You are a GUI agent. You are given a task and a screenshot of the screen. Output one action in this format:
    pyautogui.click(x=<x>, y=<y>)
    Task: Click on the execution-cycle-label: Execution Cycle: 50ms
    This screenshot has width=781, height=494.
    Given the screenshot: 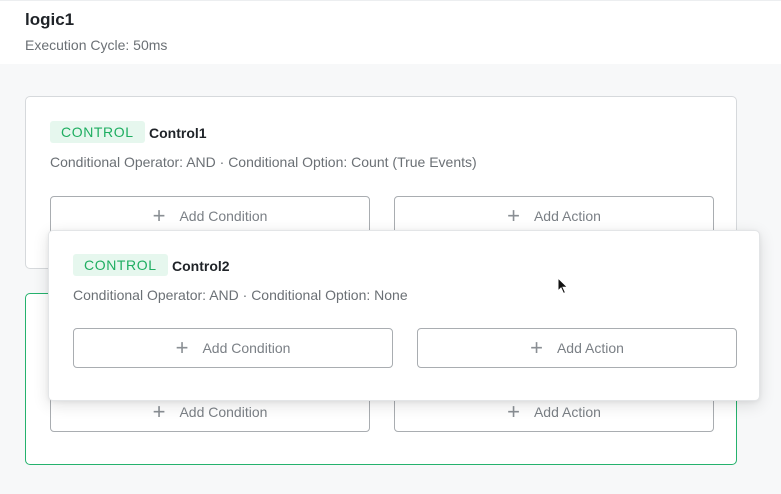 What is the action you would take?
    pyautogui.click(x=96, y=45)
    